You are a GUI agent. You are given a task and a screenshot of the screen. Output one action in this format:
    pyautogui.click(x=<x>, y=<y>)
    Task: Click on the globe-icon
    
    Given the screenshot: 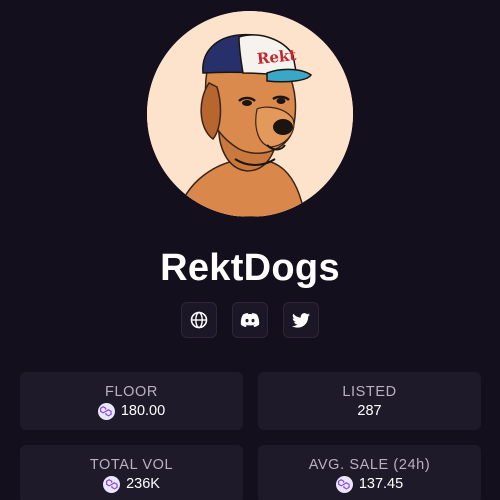 What is the action you would take?
    pyautogui.click(x=199, y=320)
    